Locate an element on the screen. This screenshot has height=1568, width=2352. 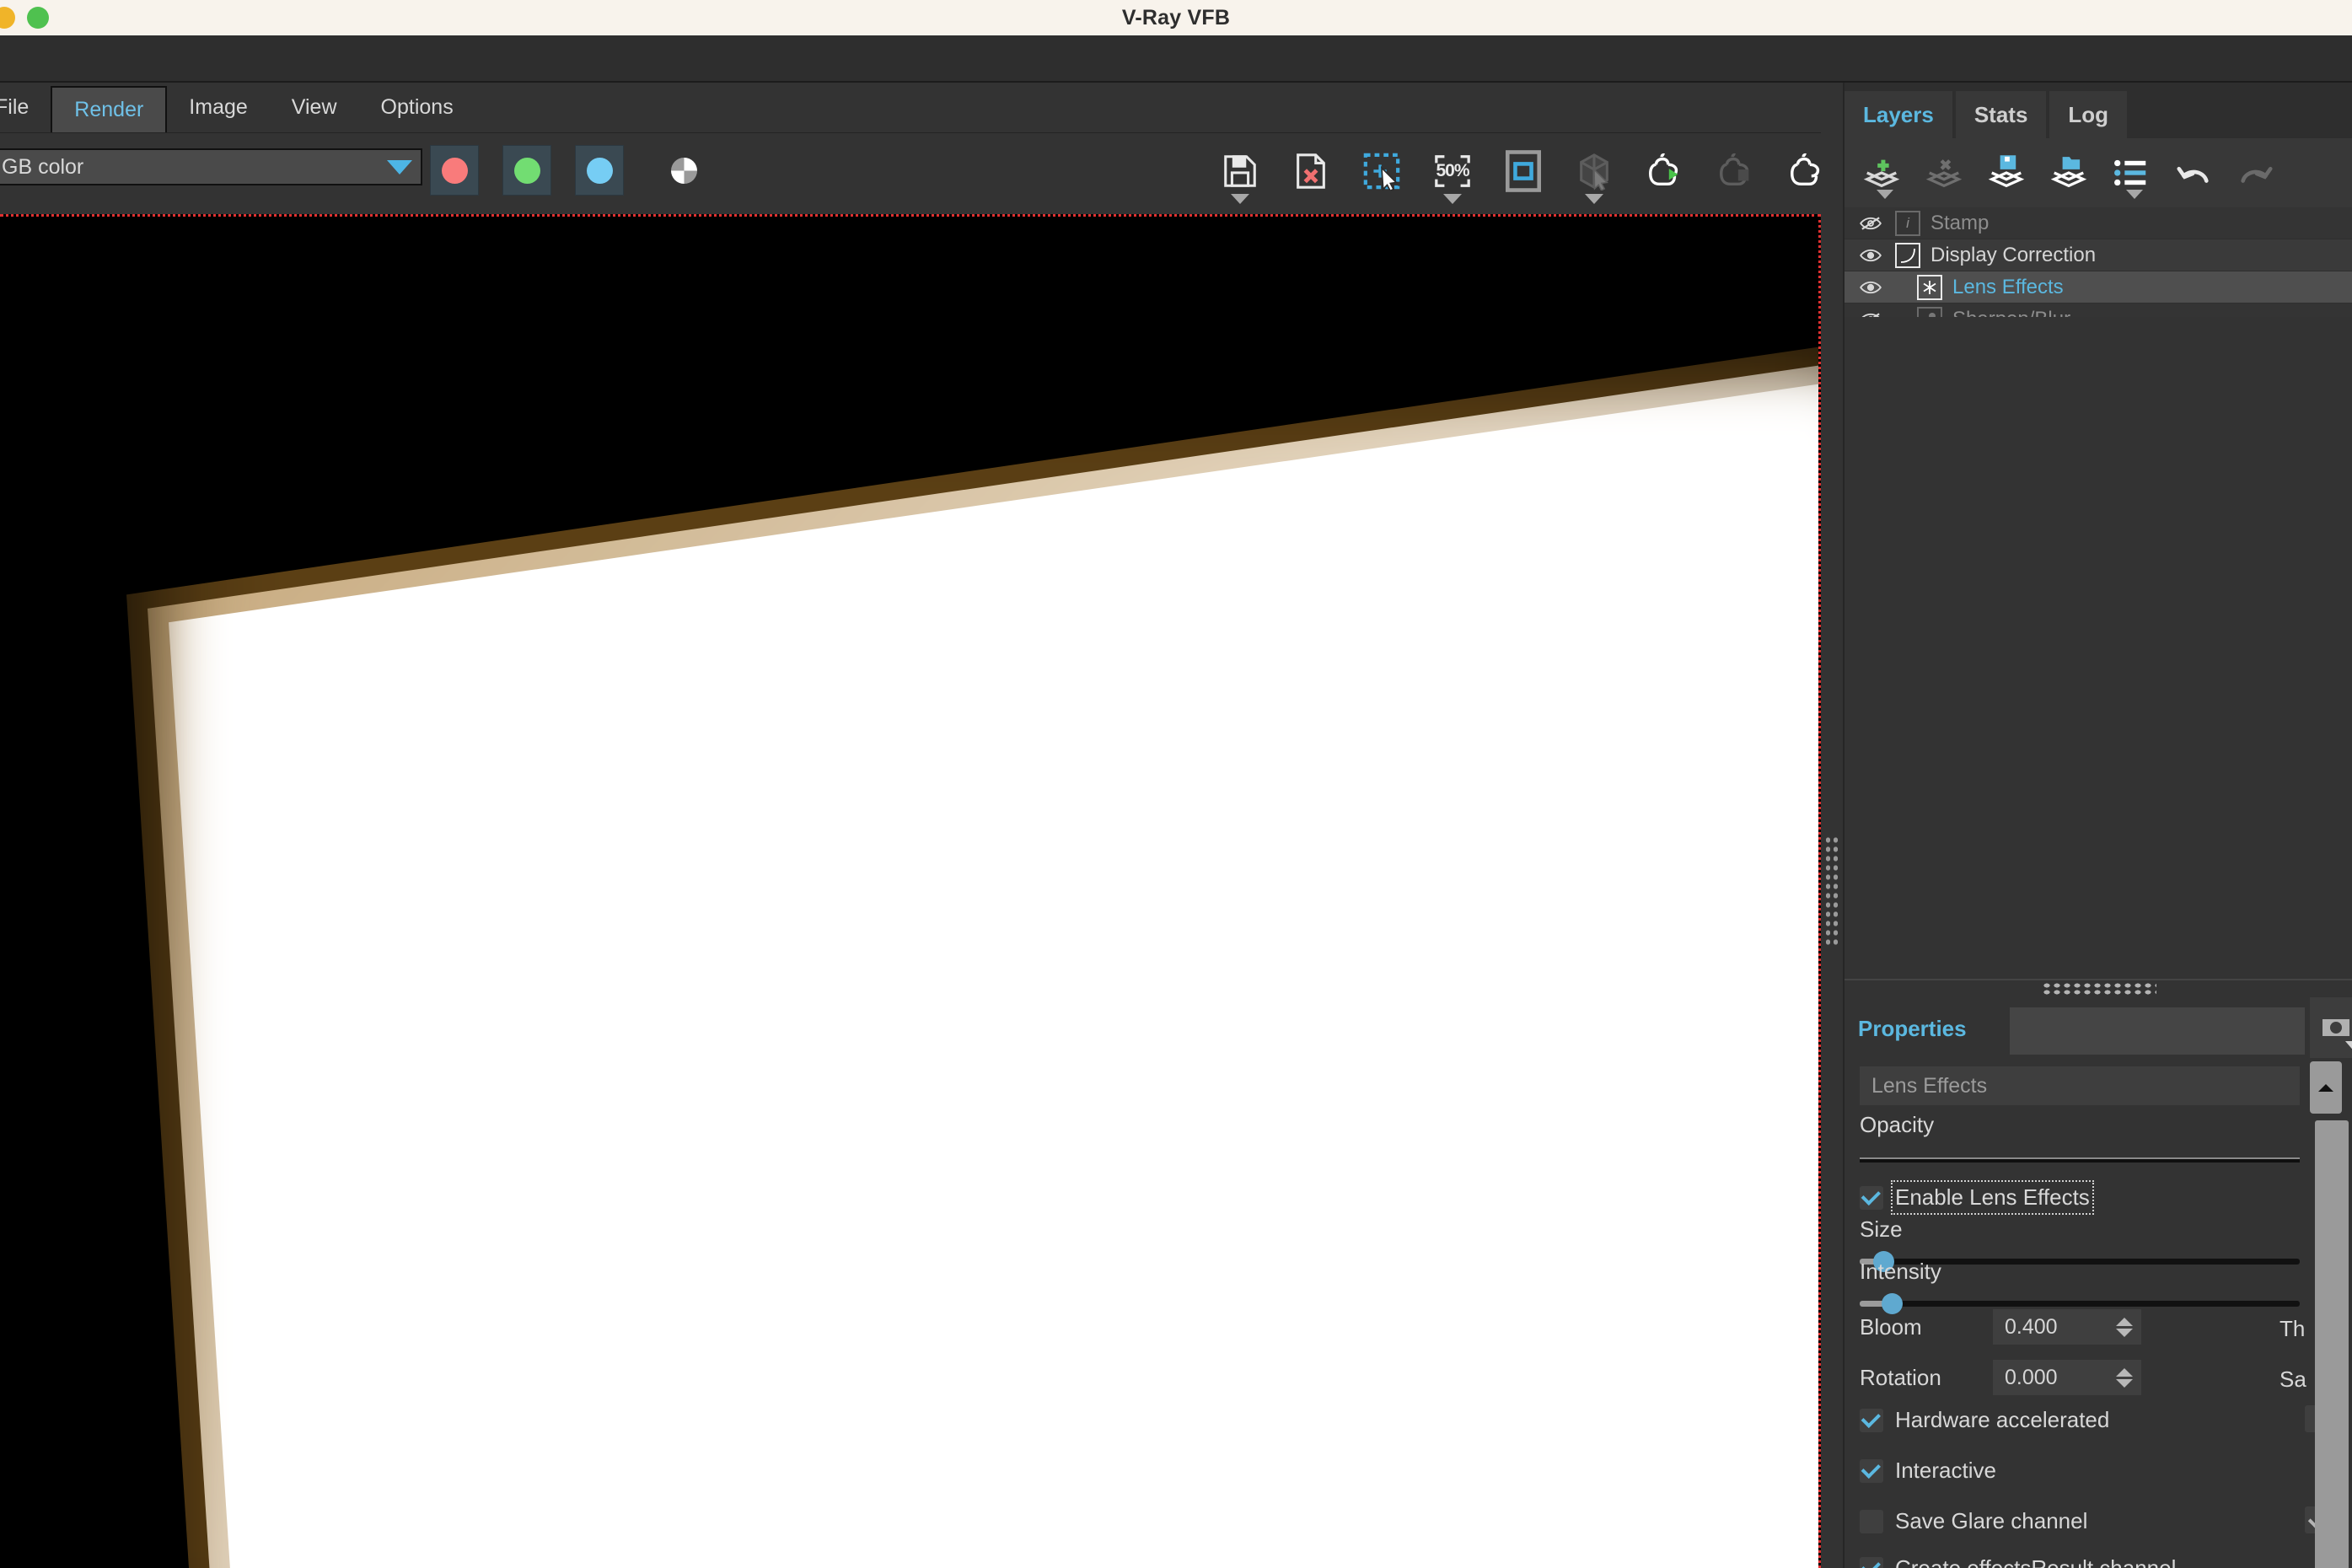
red-channel-toggle is located at coordinates (455, 170).